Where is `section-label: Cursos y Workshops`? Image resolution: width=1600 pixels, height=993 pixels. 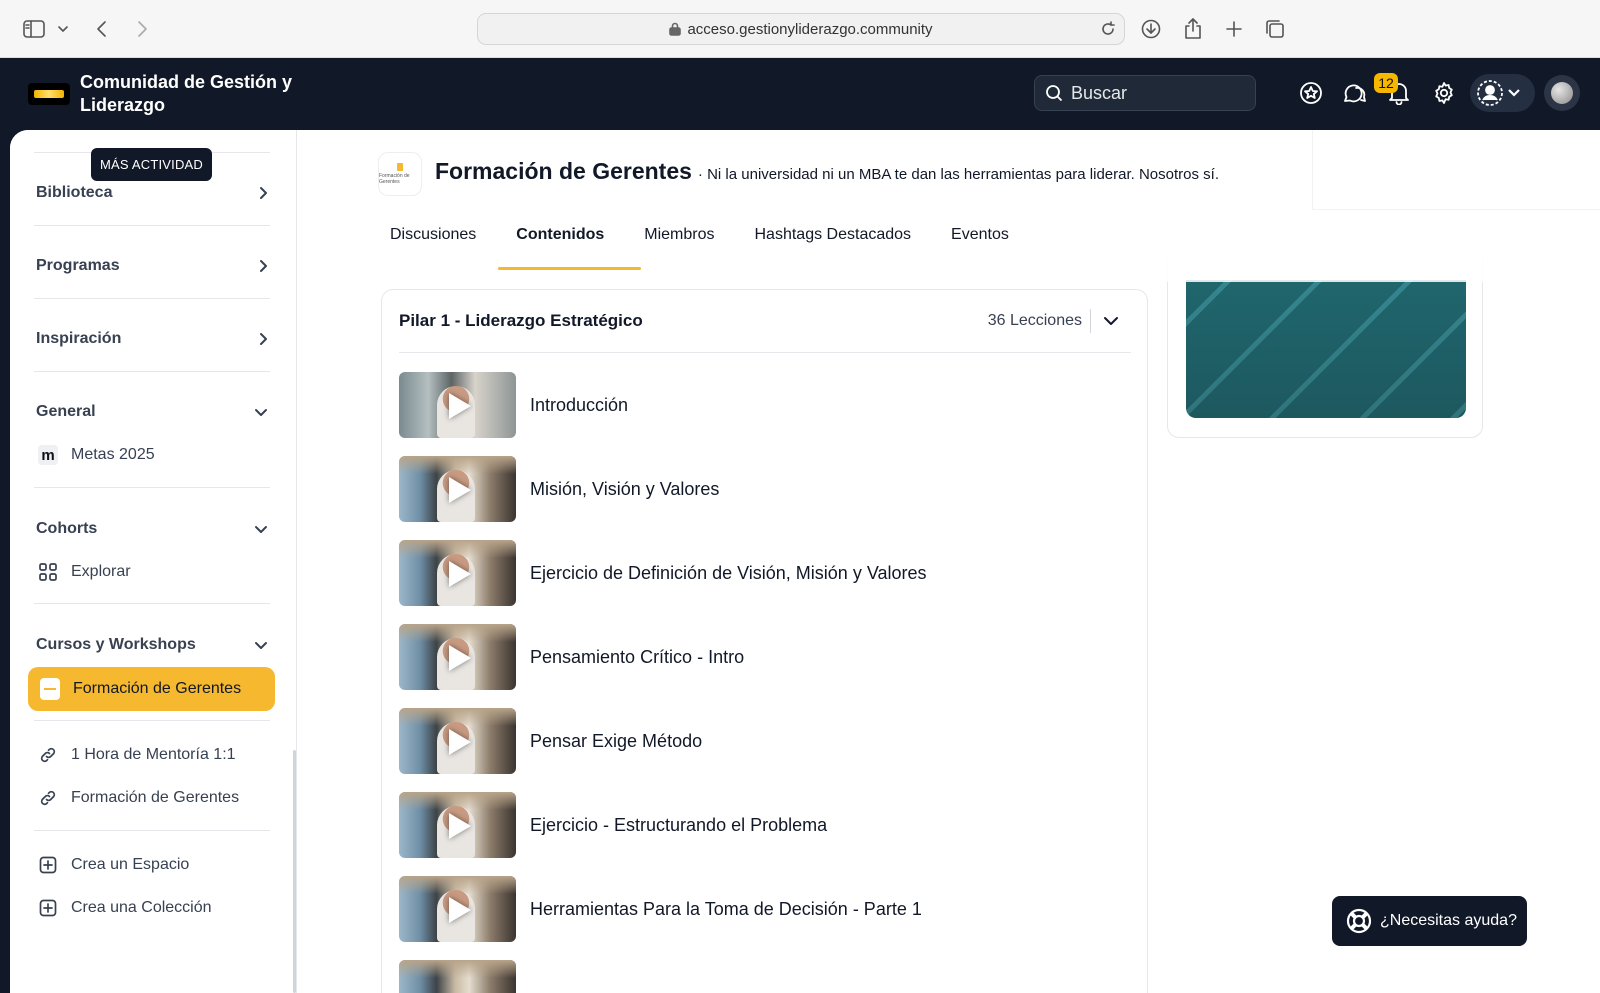 section-label: Cursos y Workshops is located at coordinates (116, 644).